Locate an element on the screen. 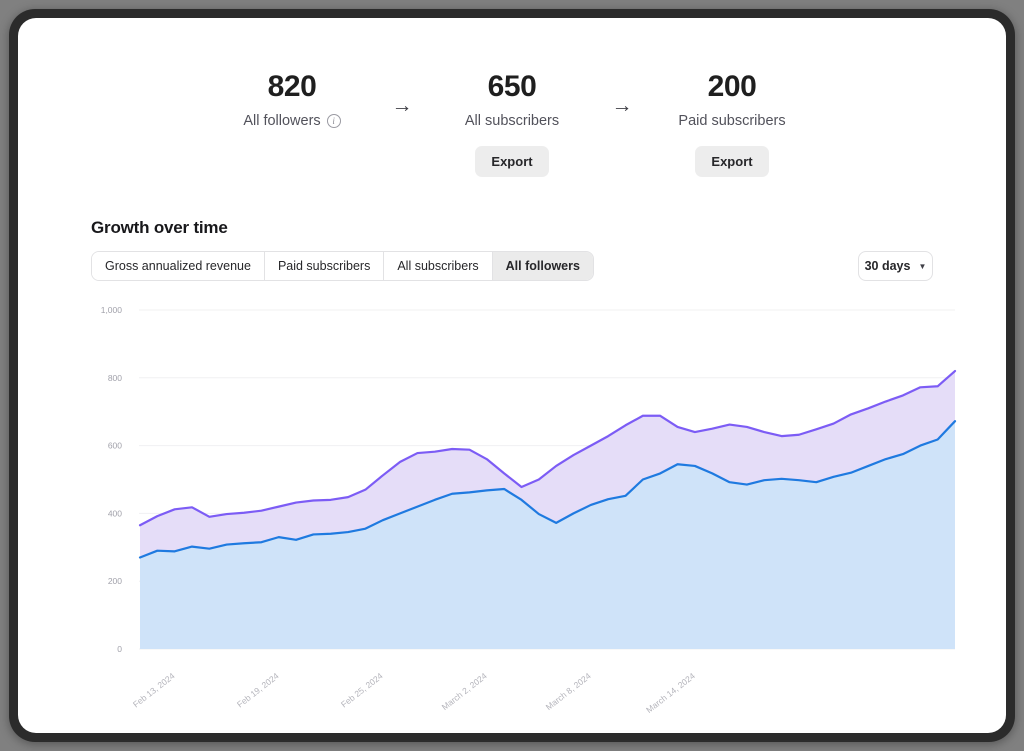  date-range-label: 30 days is located at coordinates (887, 266).